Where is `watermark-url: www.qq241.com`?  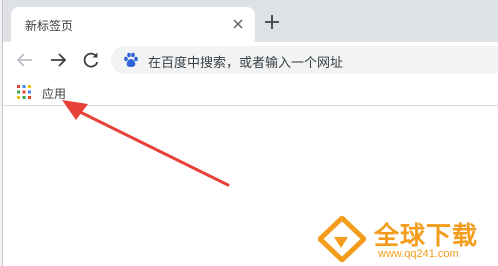
watermark-url: www.qq241.com is located at coordinates (418, 254).